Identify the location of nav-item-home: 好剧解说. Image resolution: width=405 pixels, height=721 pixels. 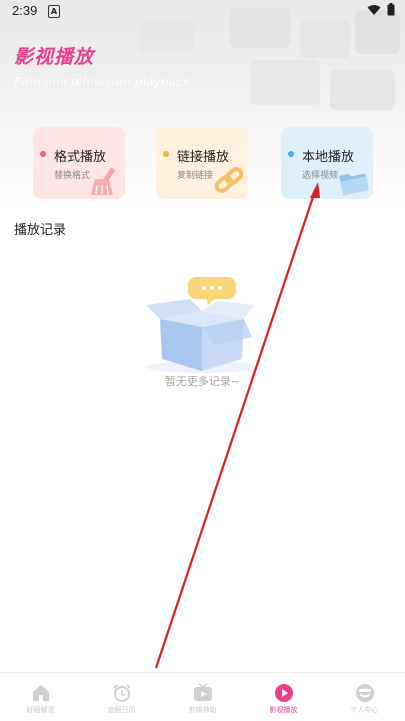
(40, 697).